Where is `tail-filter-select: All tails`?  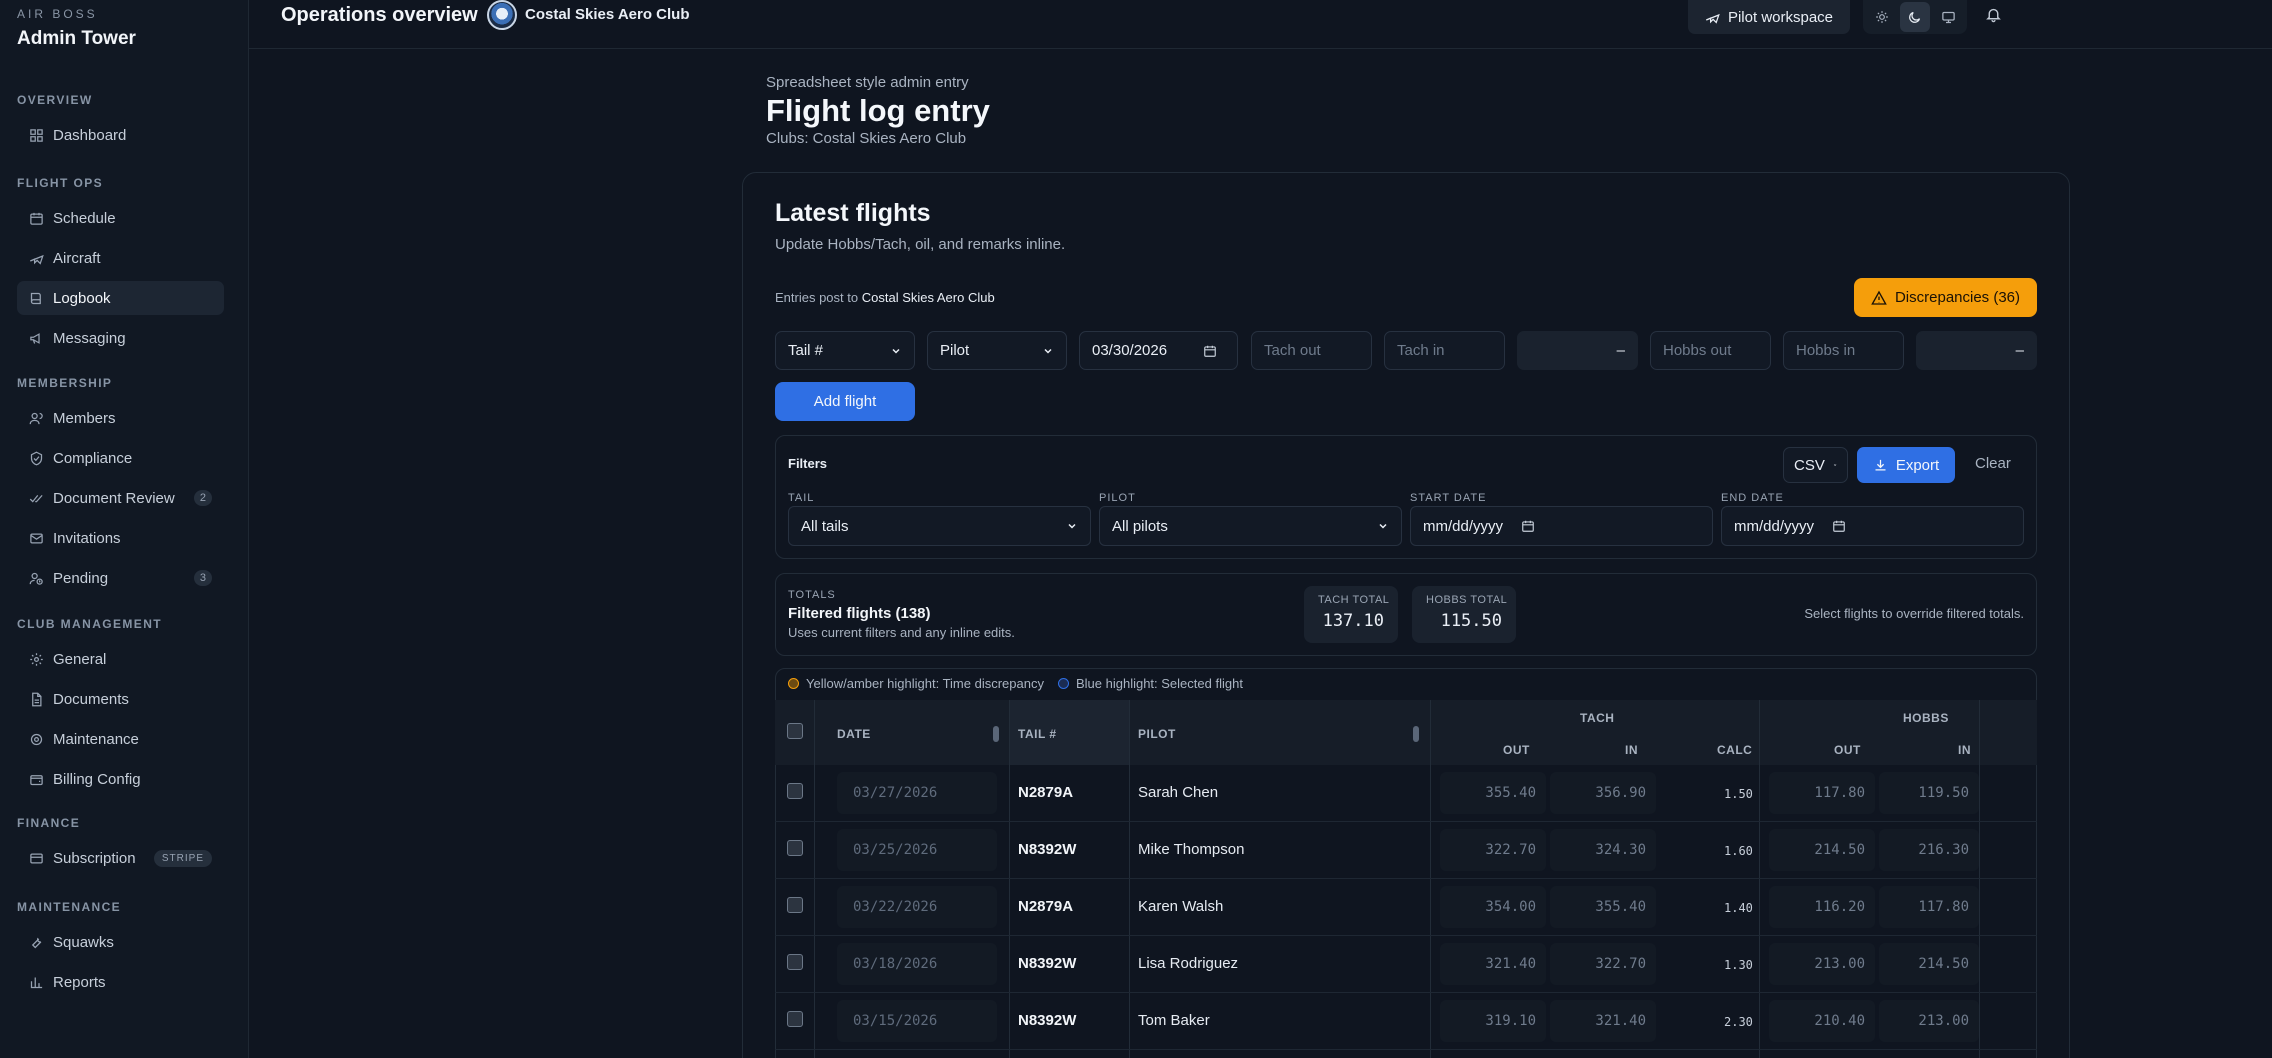 tail-filter-select: All tails is located at coordinates (939, 526).